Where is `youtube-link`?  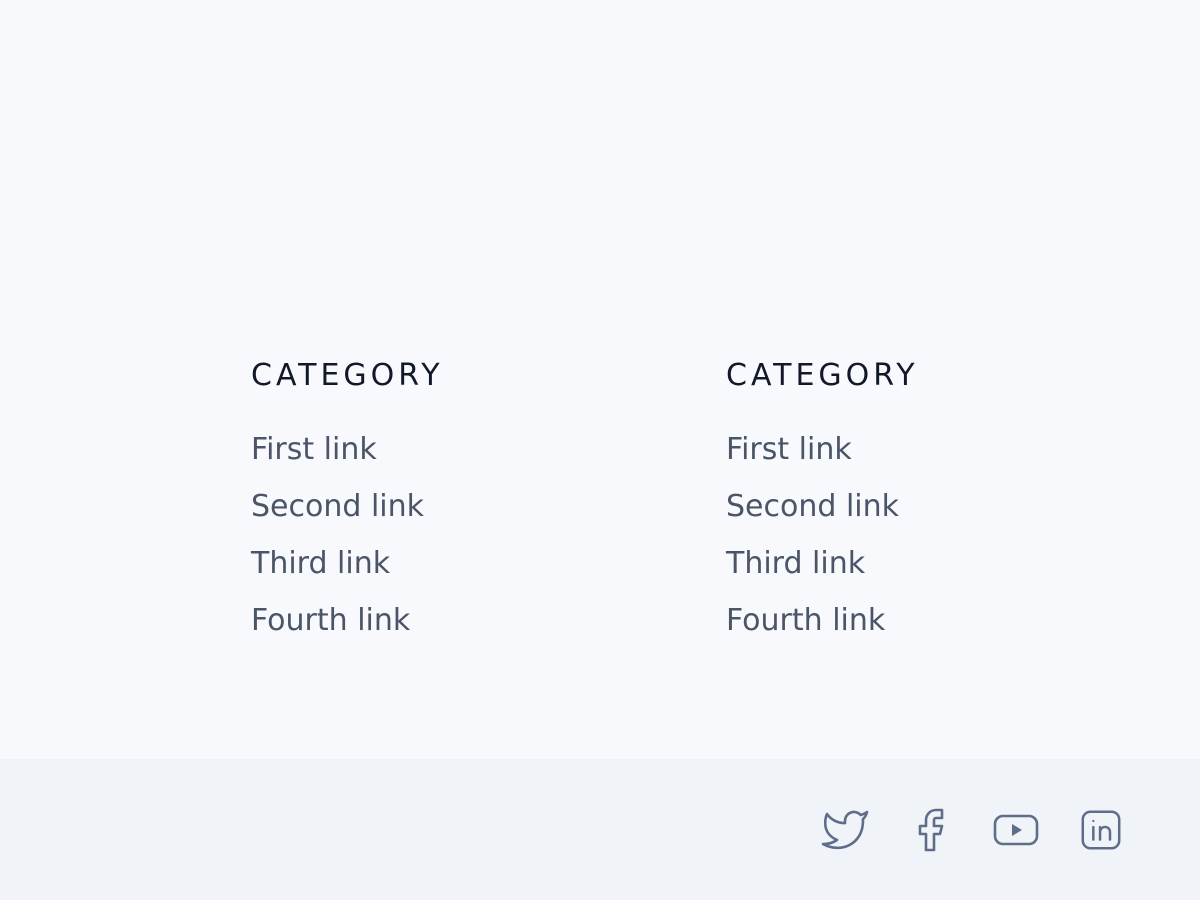
youtube-link is located at coordinates (1016, 830).